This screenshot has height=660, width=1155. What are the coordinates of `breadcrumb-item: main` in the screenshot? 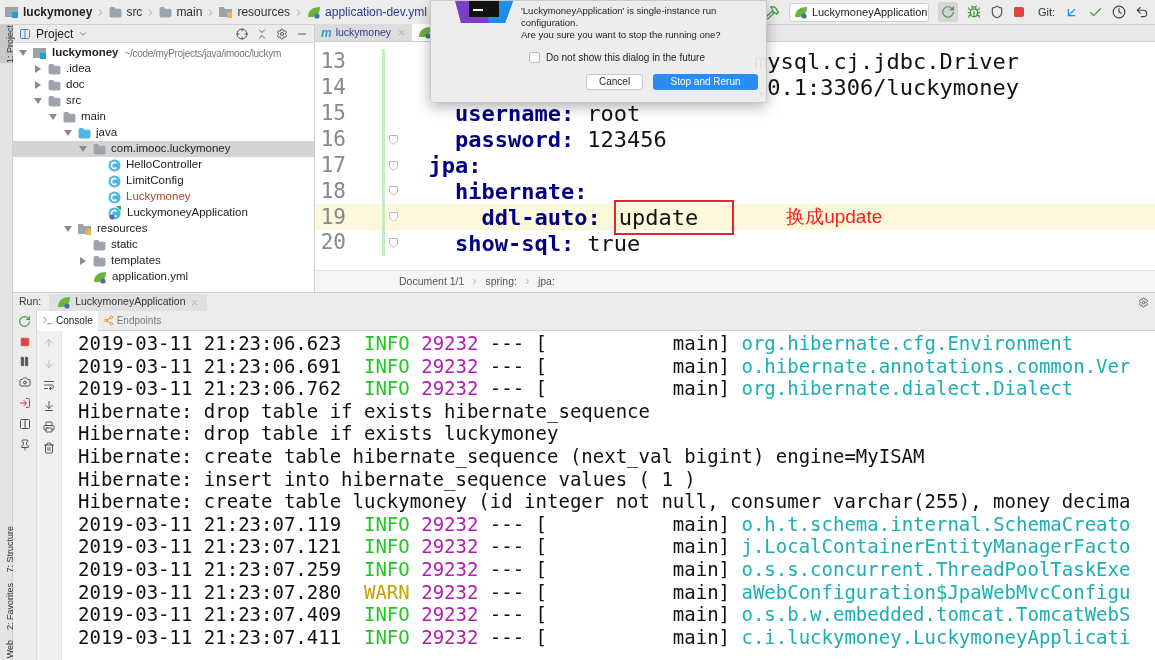 It's located at (181, 12).